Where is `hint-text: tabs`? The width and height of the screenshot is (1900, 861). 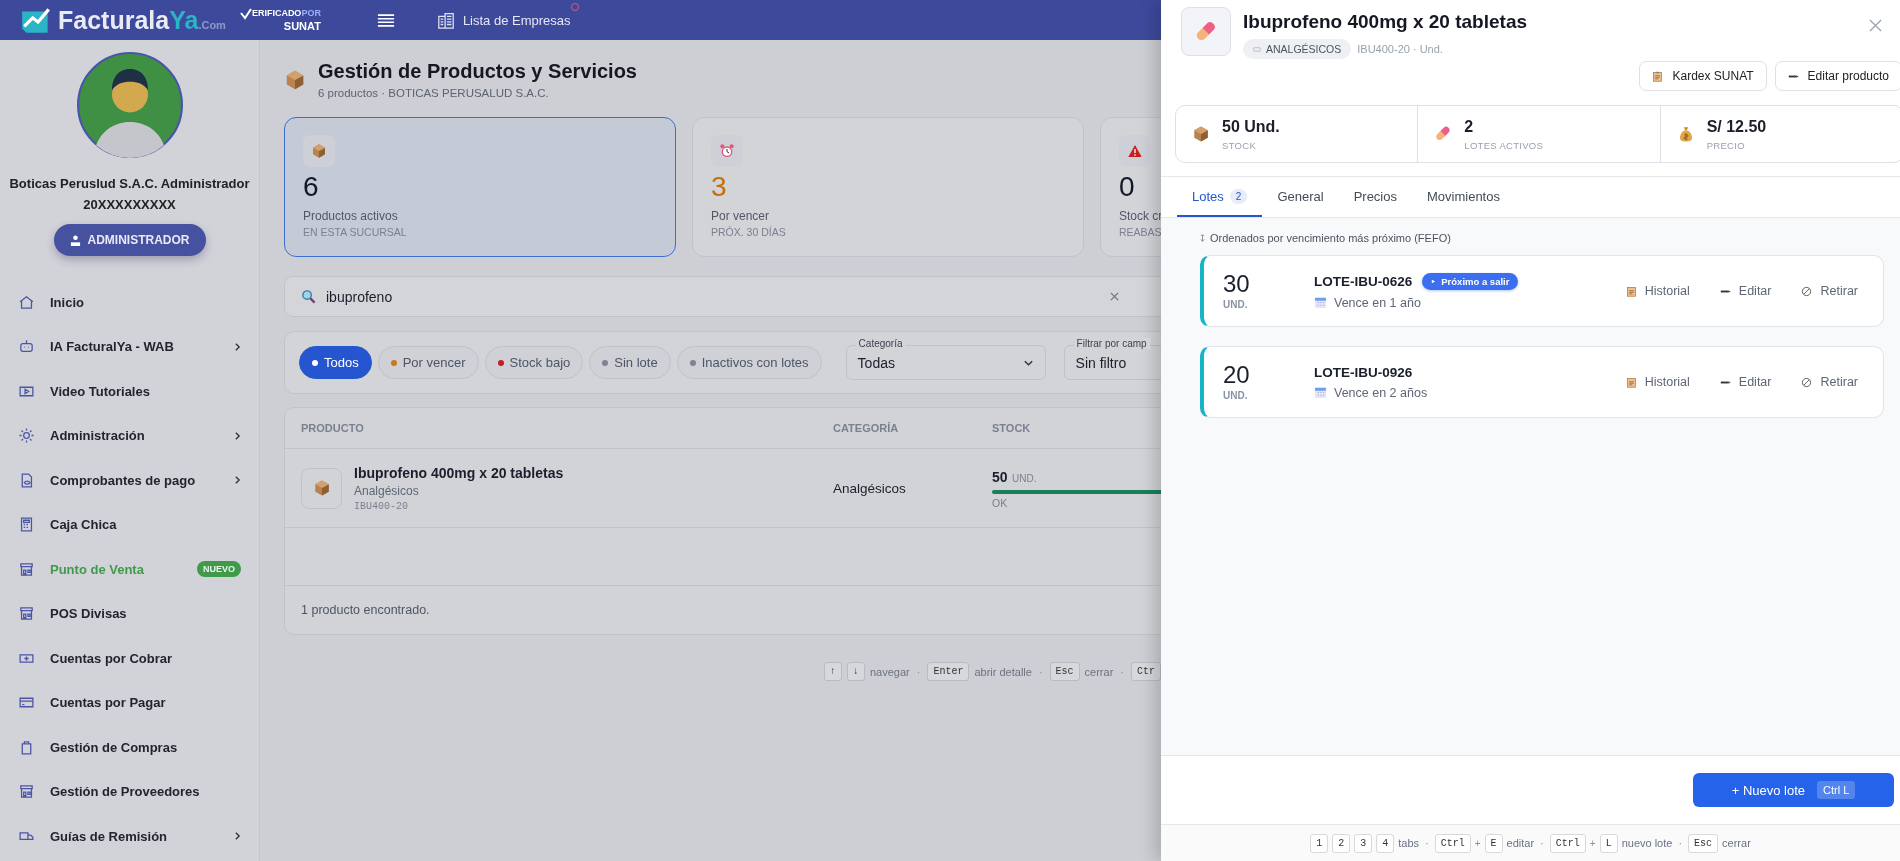 hint-text: tabs is located at coordinates (1408, 843).